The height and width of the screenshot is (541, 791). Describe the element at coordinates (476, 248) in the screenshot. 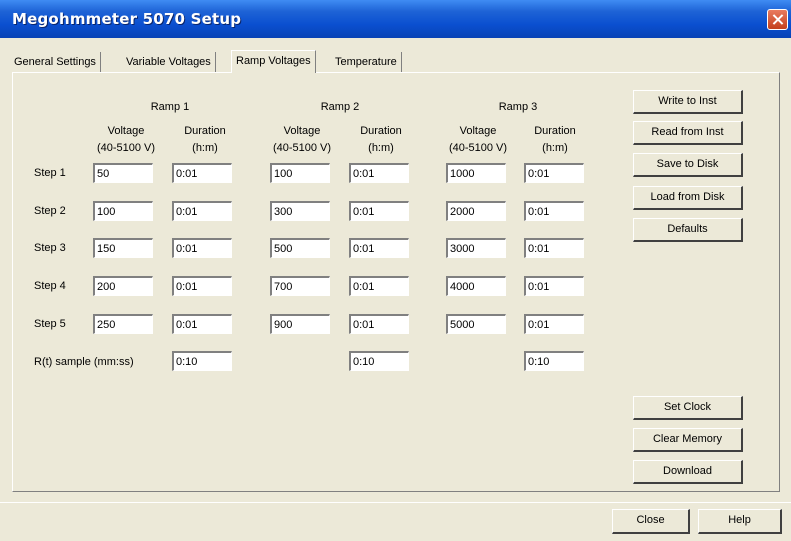

I see `ramp-3-step-3-voltage-field: 3000` at that location.